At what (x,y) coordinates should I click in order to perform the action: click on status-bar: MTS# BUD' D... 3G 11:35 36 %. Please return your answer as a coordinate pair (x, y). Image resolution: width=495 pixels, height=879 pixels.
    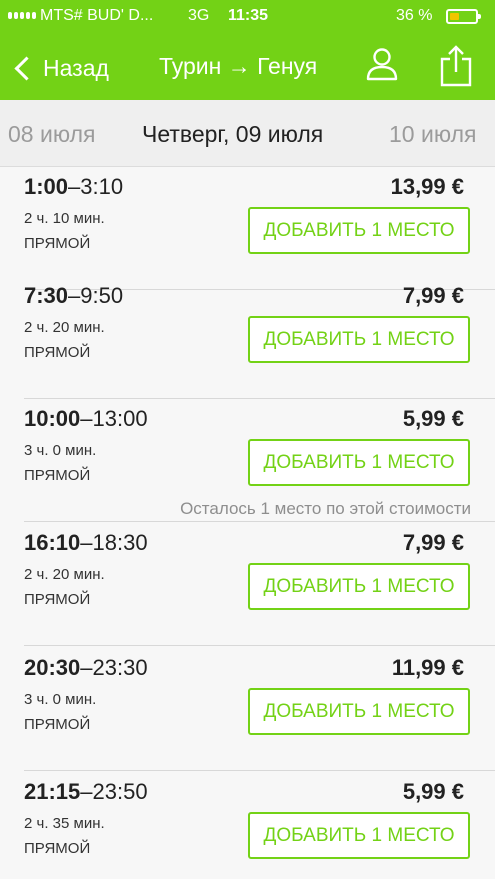
    Looking at the image, I should click on (247, 18).